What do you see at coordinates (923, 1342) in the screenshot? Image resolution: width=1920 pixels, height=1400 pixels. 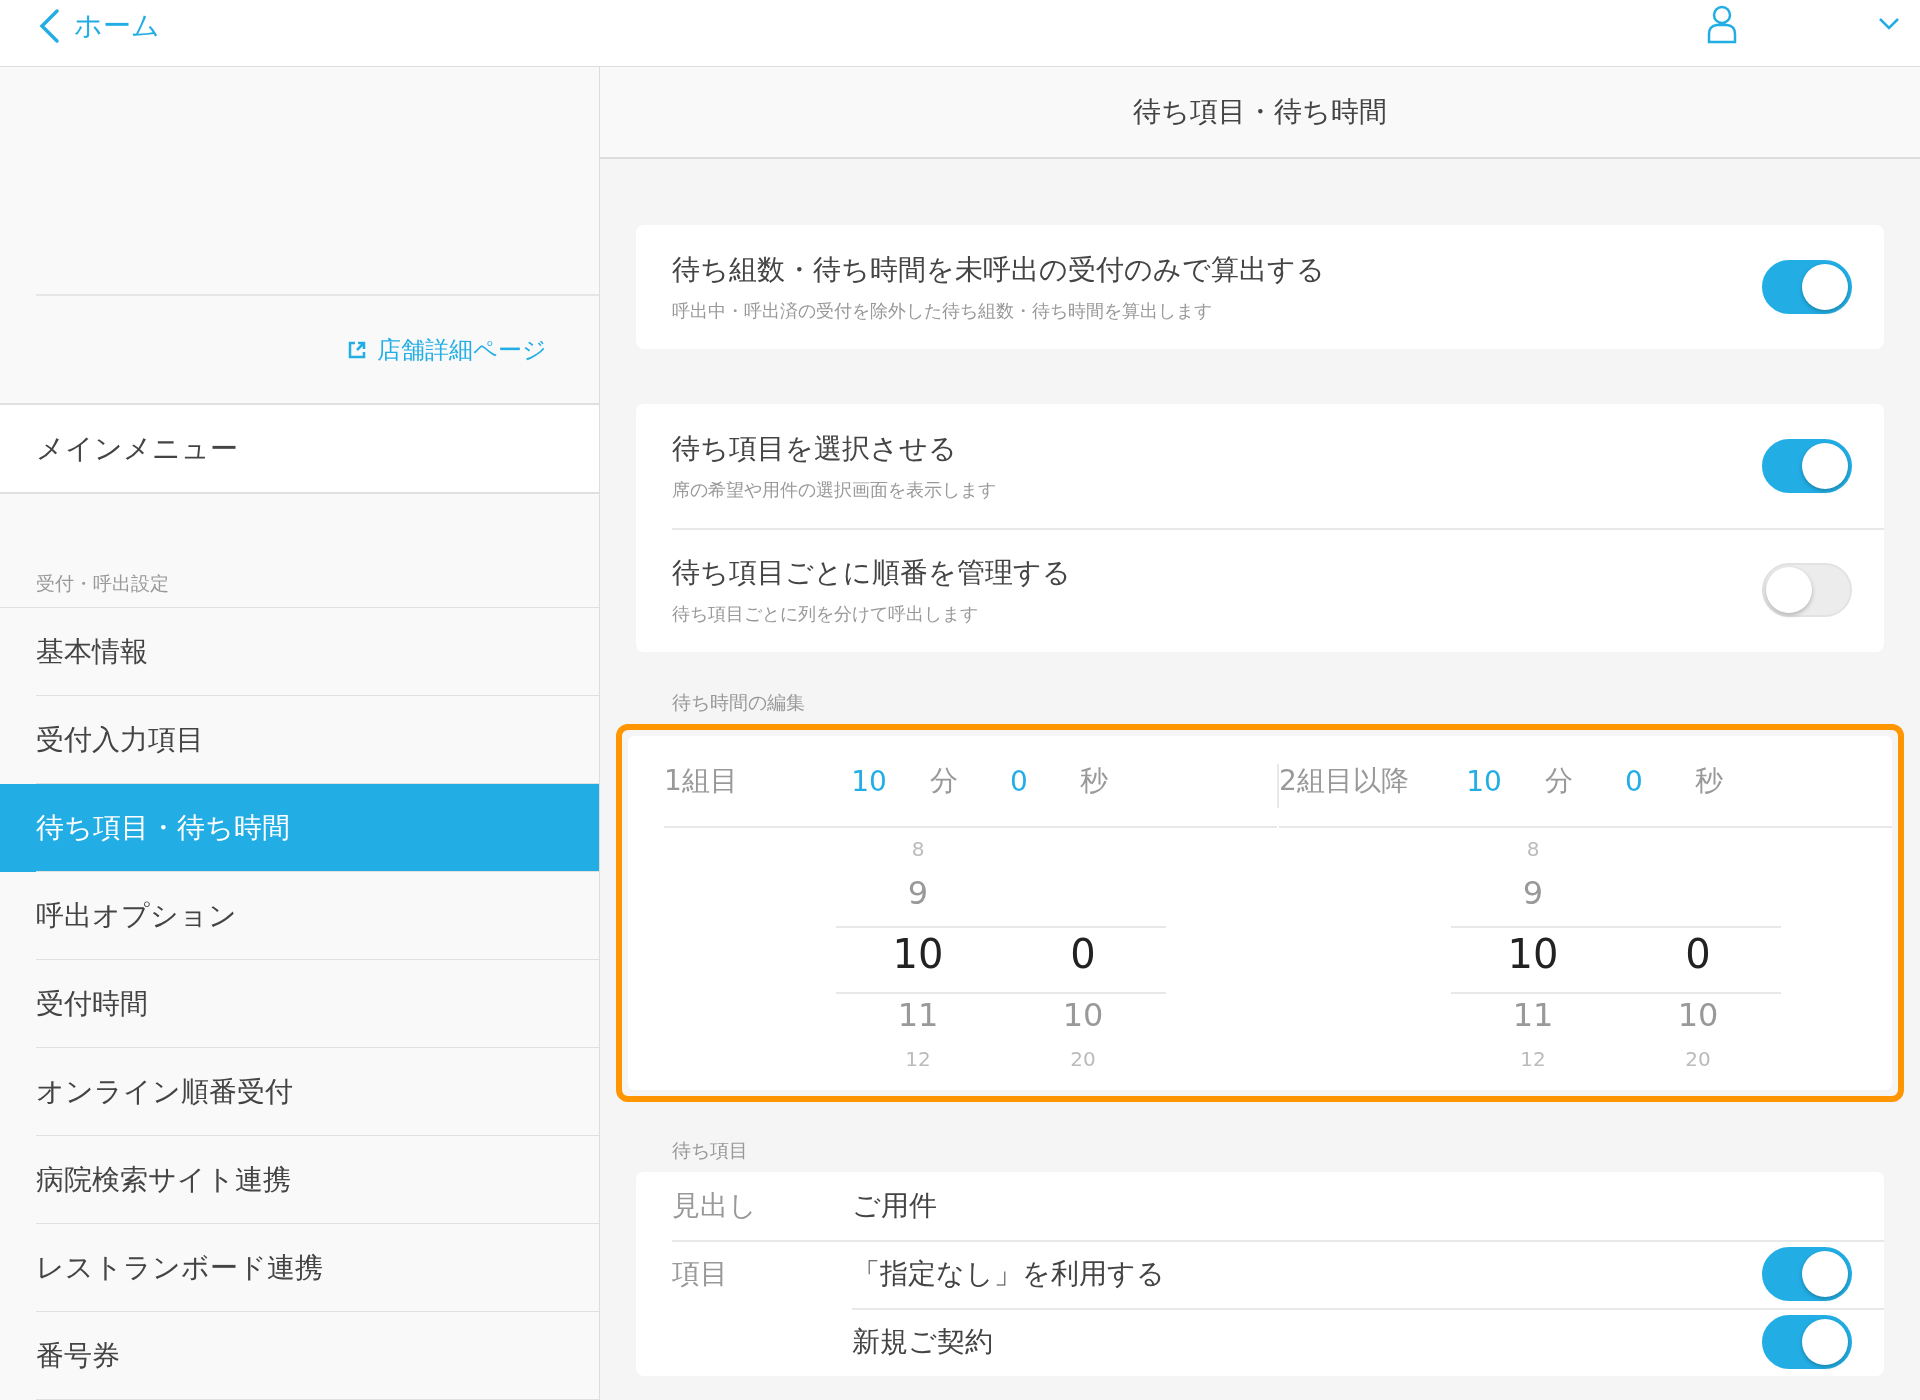 I see `wait-item-label: 新規ご契約` at bounding box center [923, 1342].